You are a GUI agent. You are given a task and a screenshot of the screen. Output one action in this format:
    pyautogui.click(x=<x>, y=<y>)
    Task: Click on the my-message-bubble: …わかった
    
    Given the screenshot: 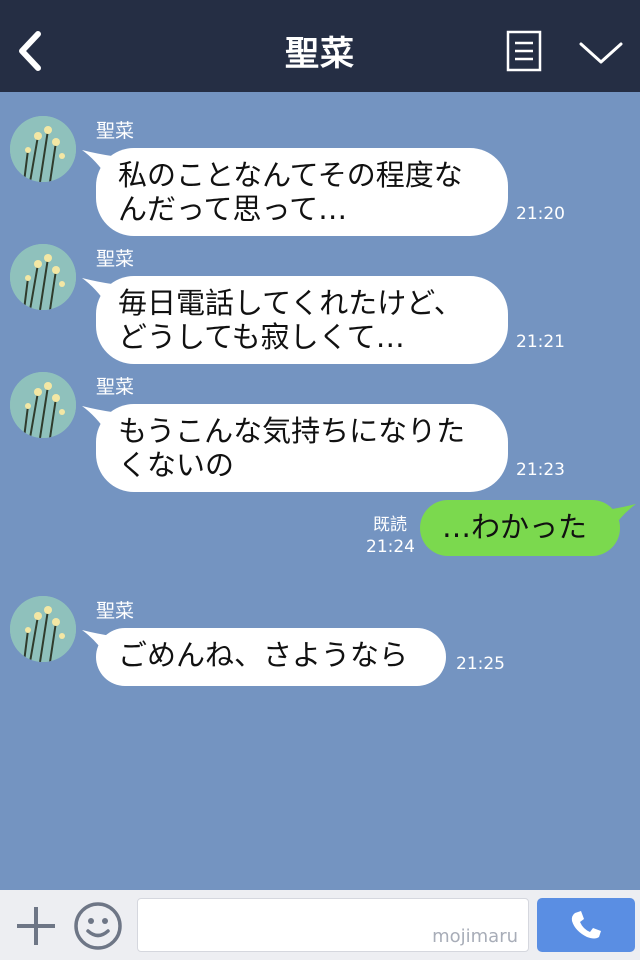 What is the action you would take?
    pyautogui.click(x=520, y=528)
    